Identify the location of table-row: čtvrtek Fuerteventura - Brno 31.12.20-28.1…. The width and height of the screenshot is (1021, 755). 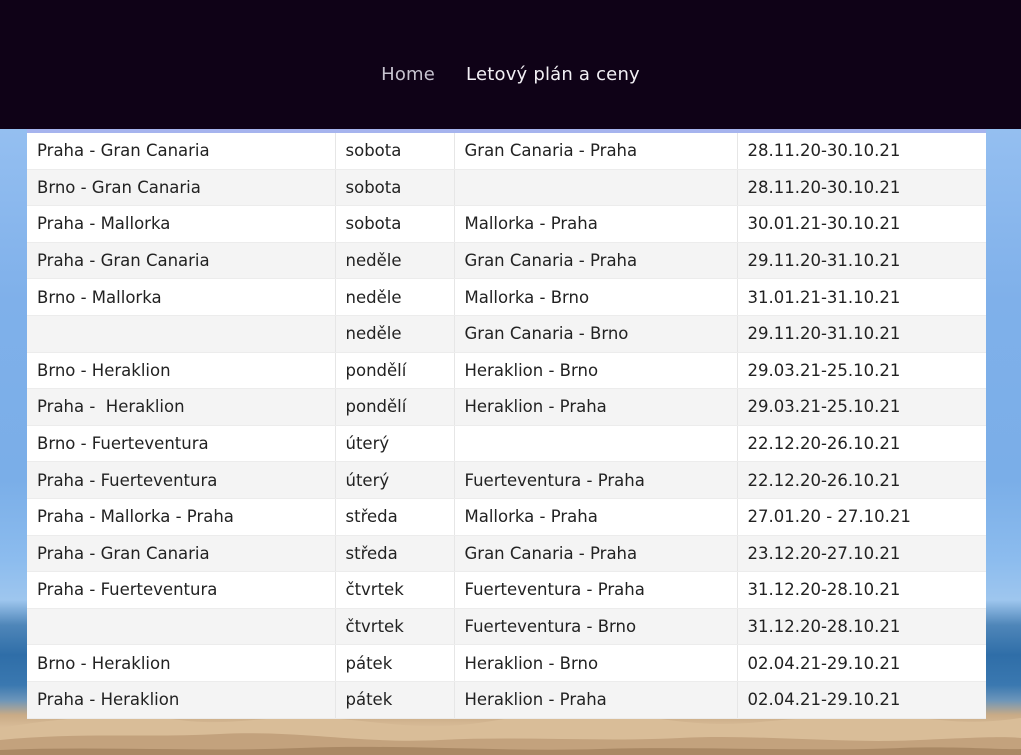
(506, 627).